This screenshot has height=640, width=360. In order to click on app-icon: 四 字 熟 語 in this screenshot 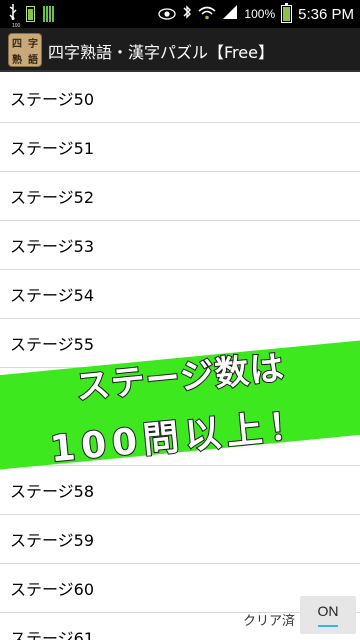, I will do `click(25, 50)`.